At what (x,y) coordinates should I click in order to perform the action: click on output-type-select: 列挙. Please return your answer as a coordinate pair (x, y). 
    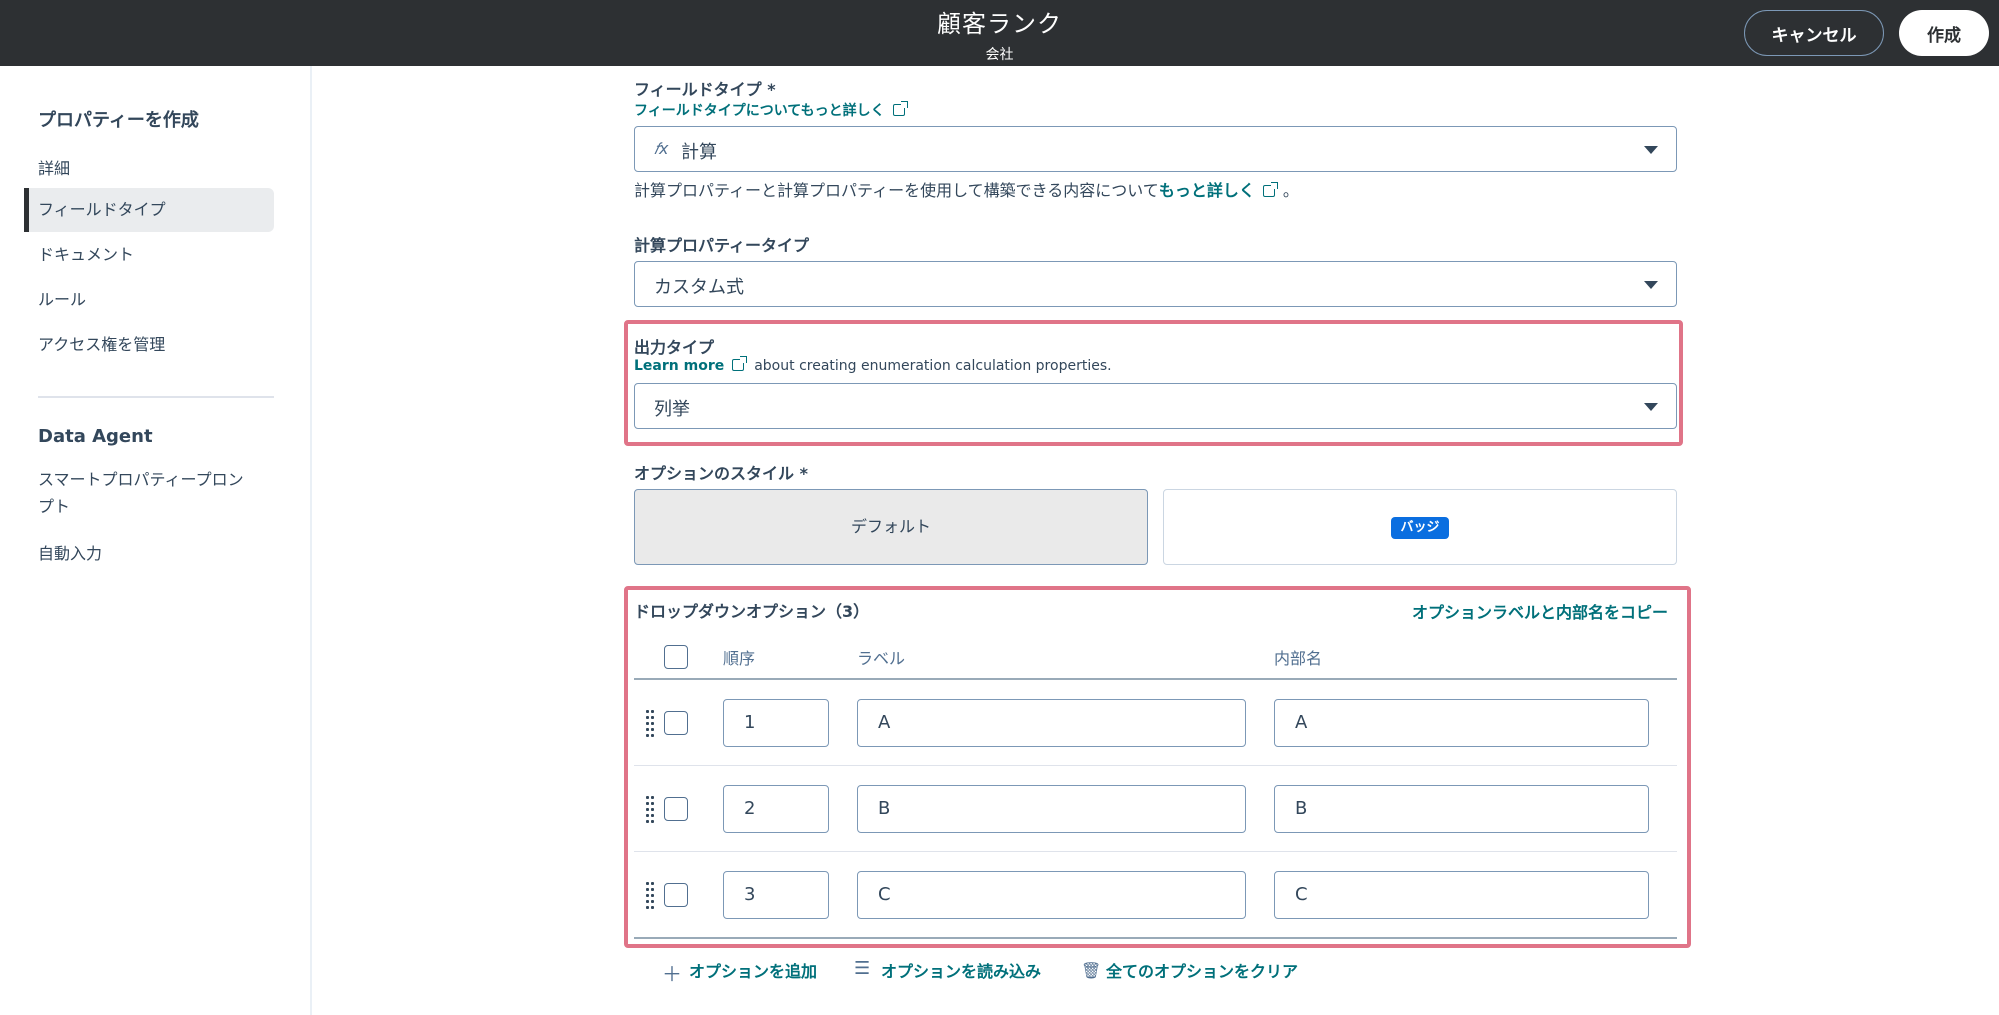
    Looking at the image, I should click on (1155, 406).